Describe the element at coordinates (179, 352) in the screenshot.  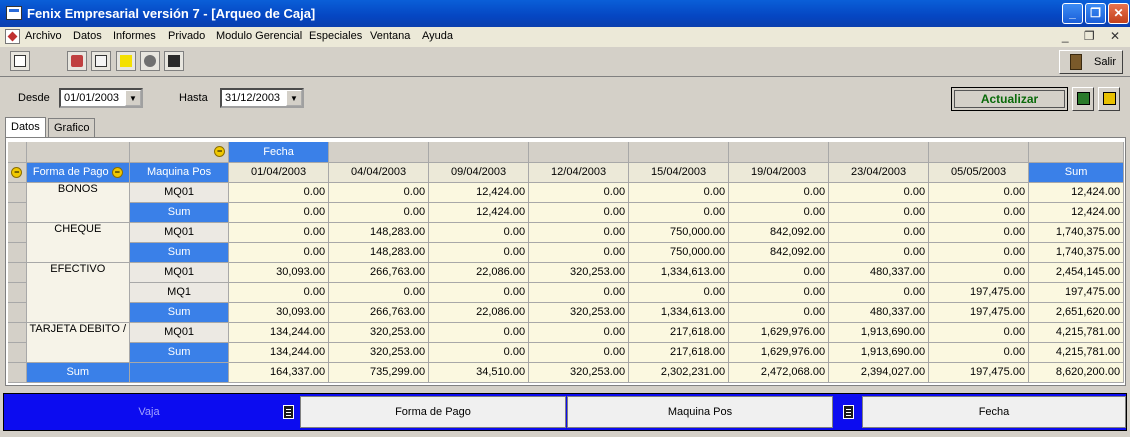
I see `subtotal-label: Sum` at that location.